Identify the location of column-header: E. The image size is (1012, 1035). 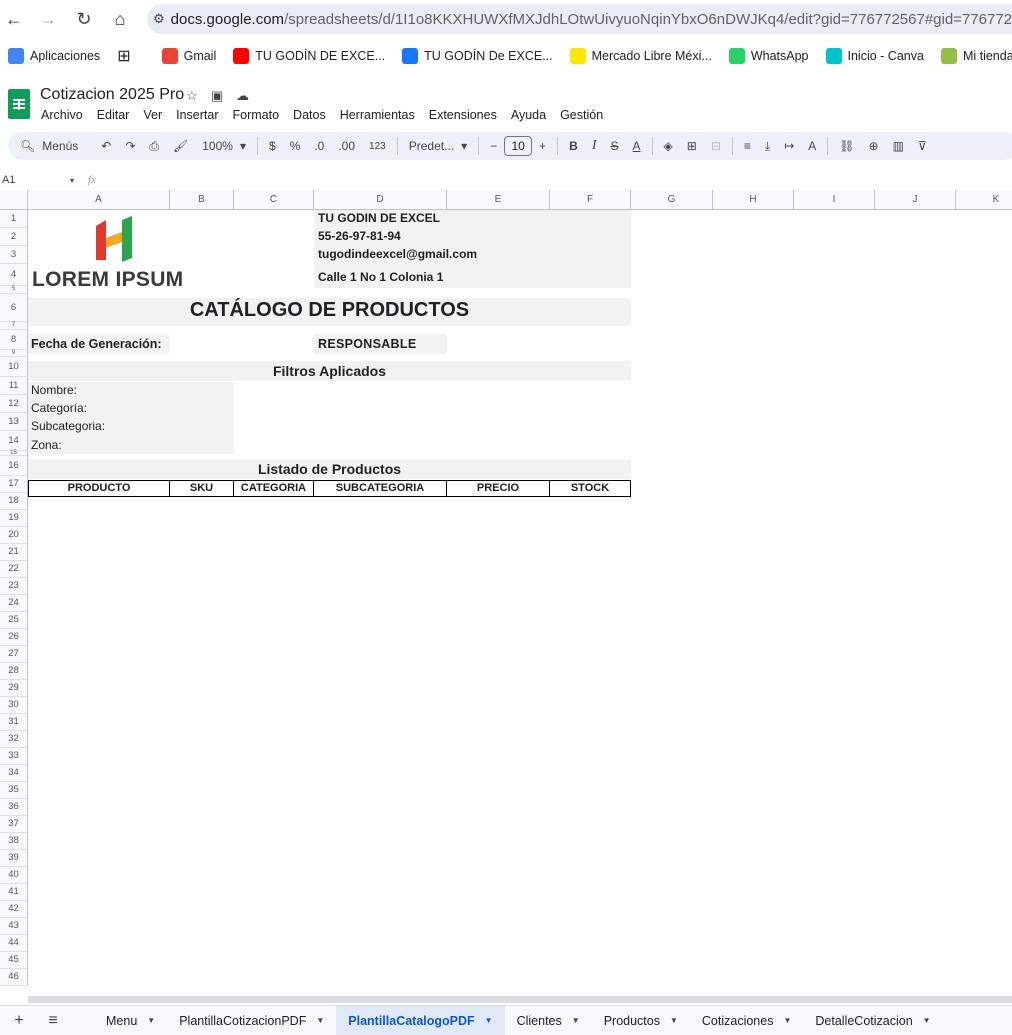
(498, 200).